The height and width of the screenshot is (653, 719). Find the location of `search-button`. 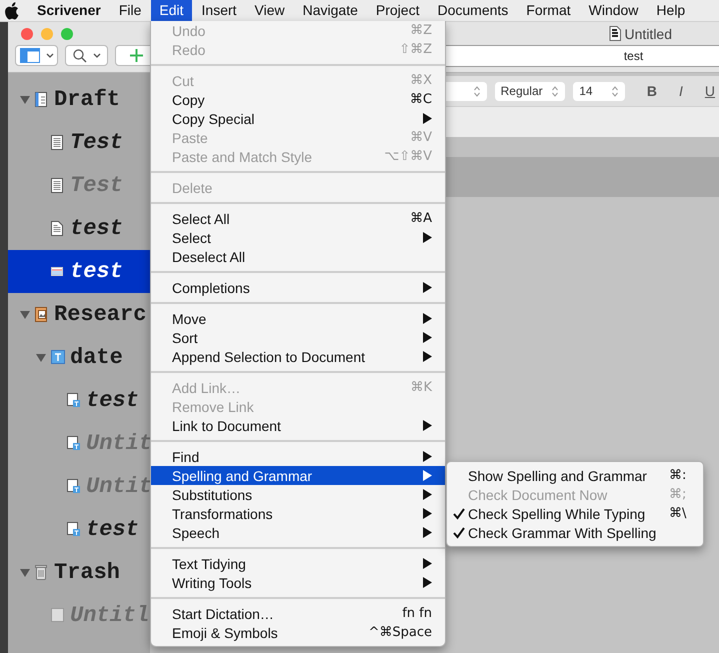

search-button is located at coordinates (86, 55).